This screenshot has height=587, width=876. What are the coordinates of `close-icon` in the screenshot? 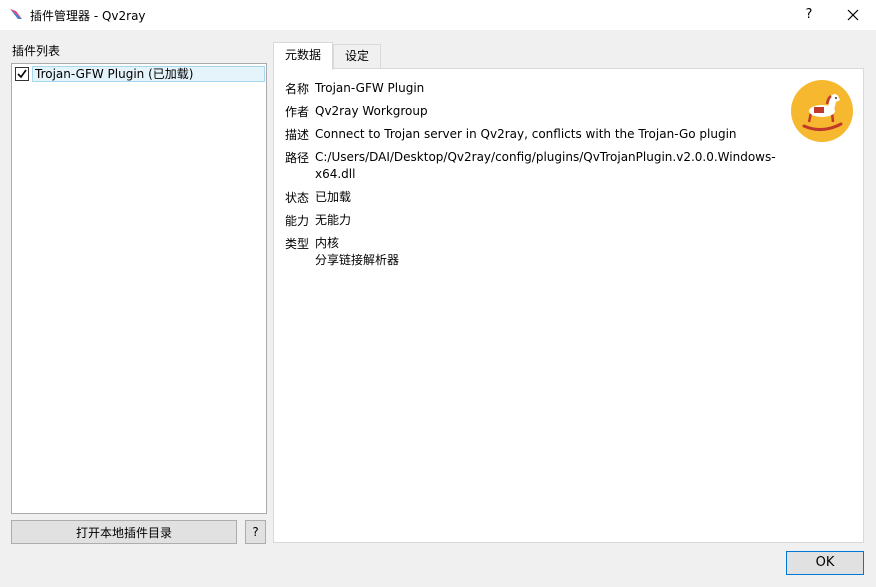 It's located at (853, 15).